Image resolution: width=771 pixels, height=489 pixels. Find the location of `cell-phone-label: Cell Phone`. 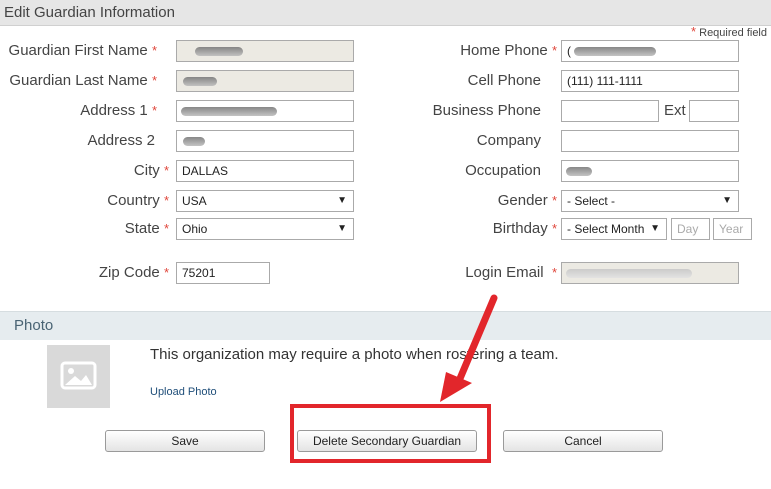

cell-phone-label: Cell Phone is located at coordinates (504, 80).